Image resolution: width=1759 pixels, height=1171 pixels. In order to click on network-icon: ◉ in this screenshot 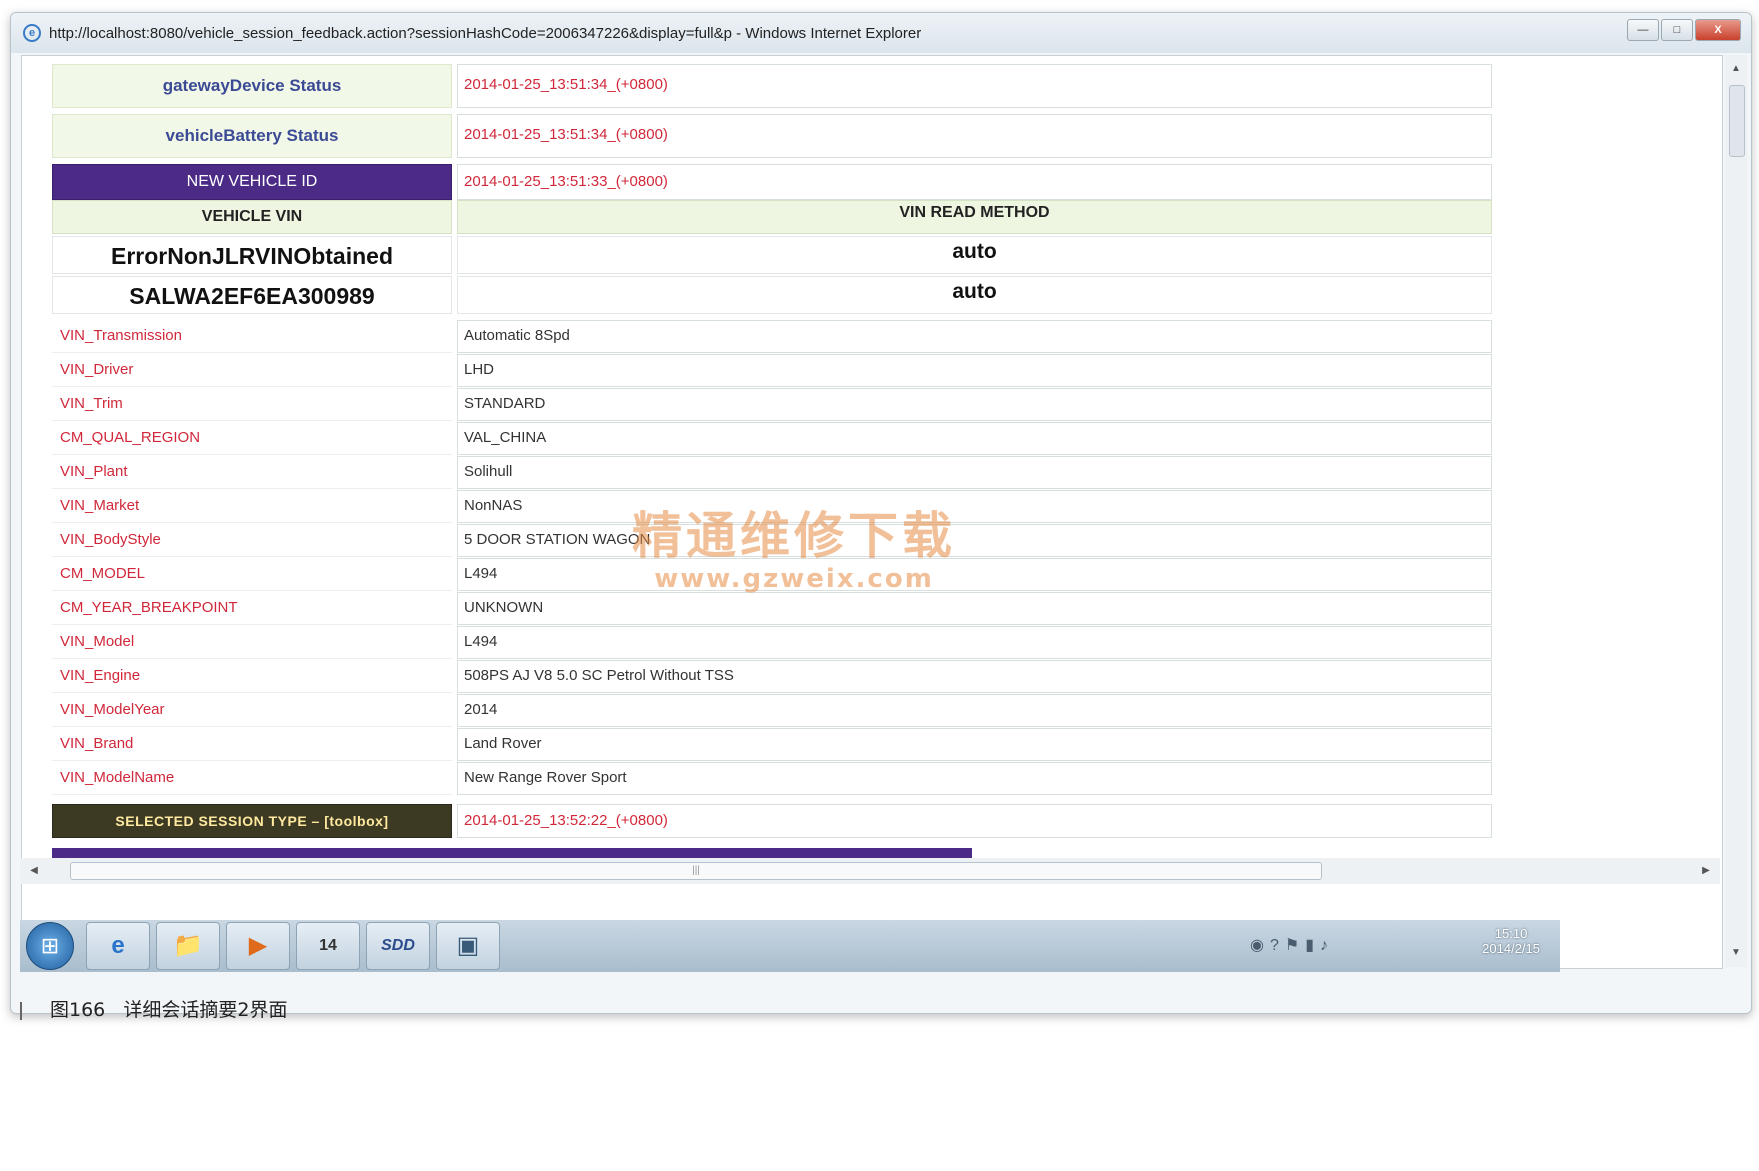, I will do `click(1260, 945)`.